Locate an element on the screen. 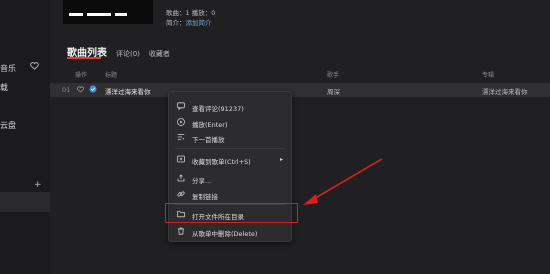 This screenshot has width=550, height=274. annotation-arrow is located at coordinates (343, 181).